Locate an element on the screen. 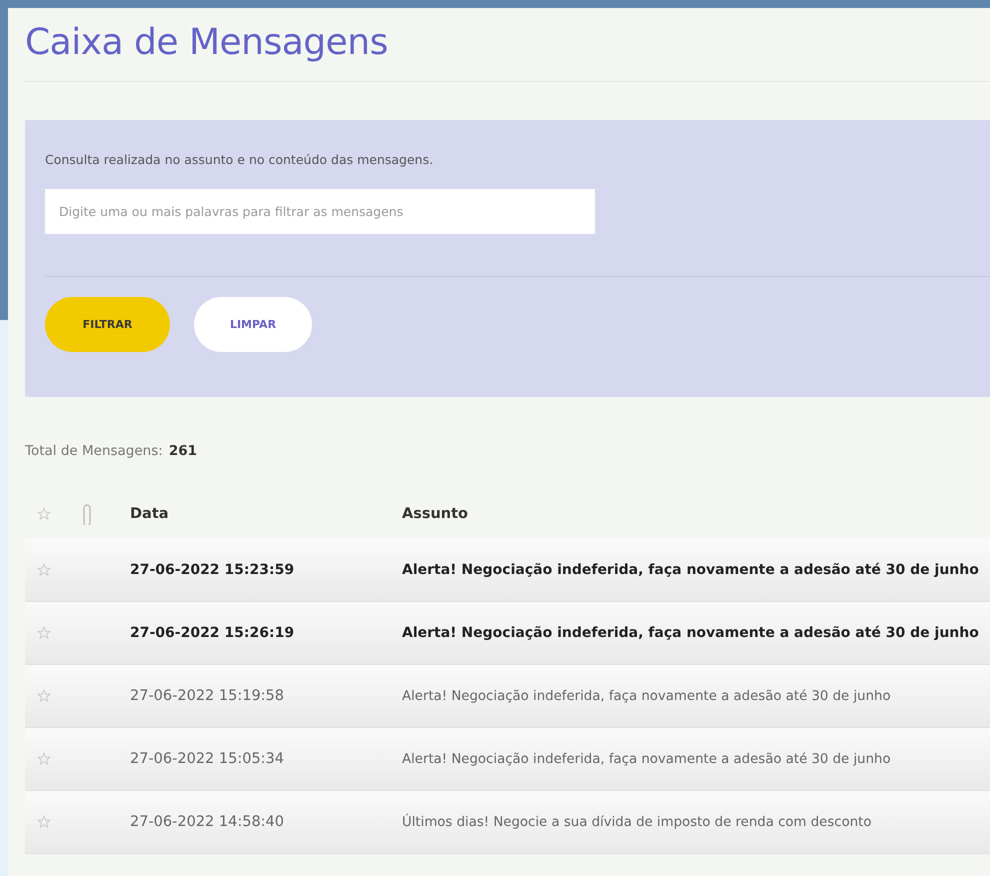  filter-button: LIMPAR is located at coordinates (253, 324).